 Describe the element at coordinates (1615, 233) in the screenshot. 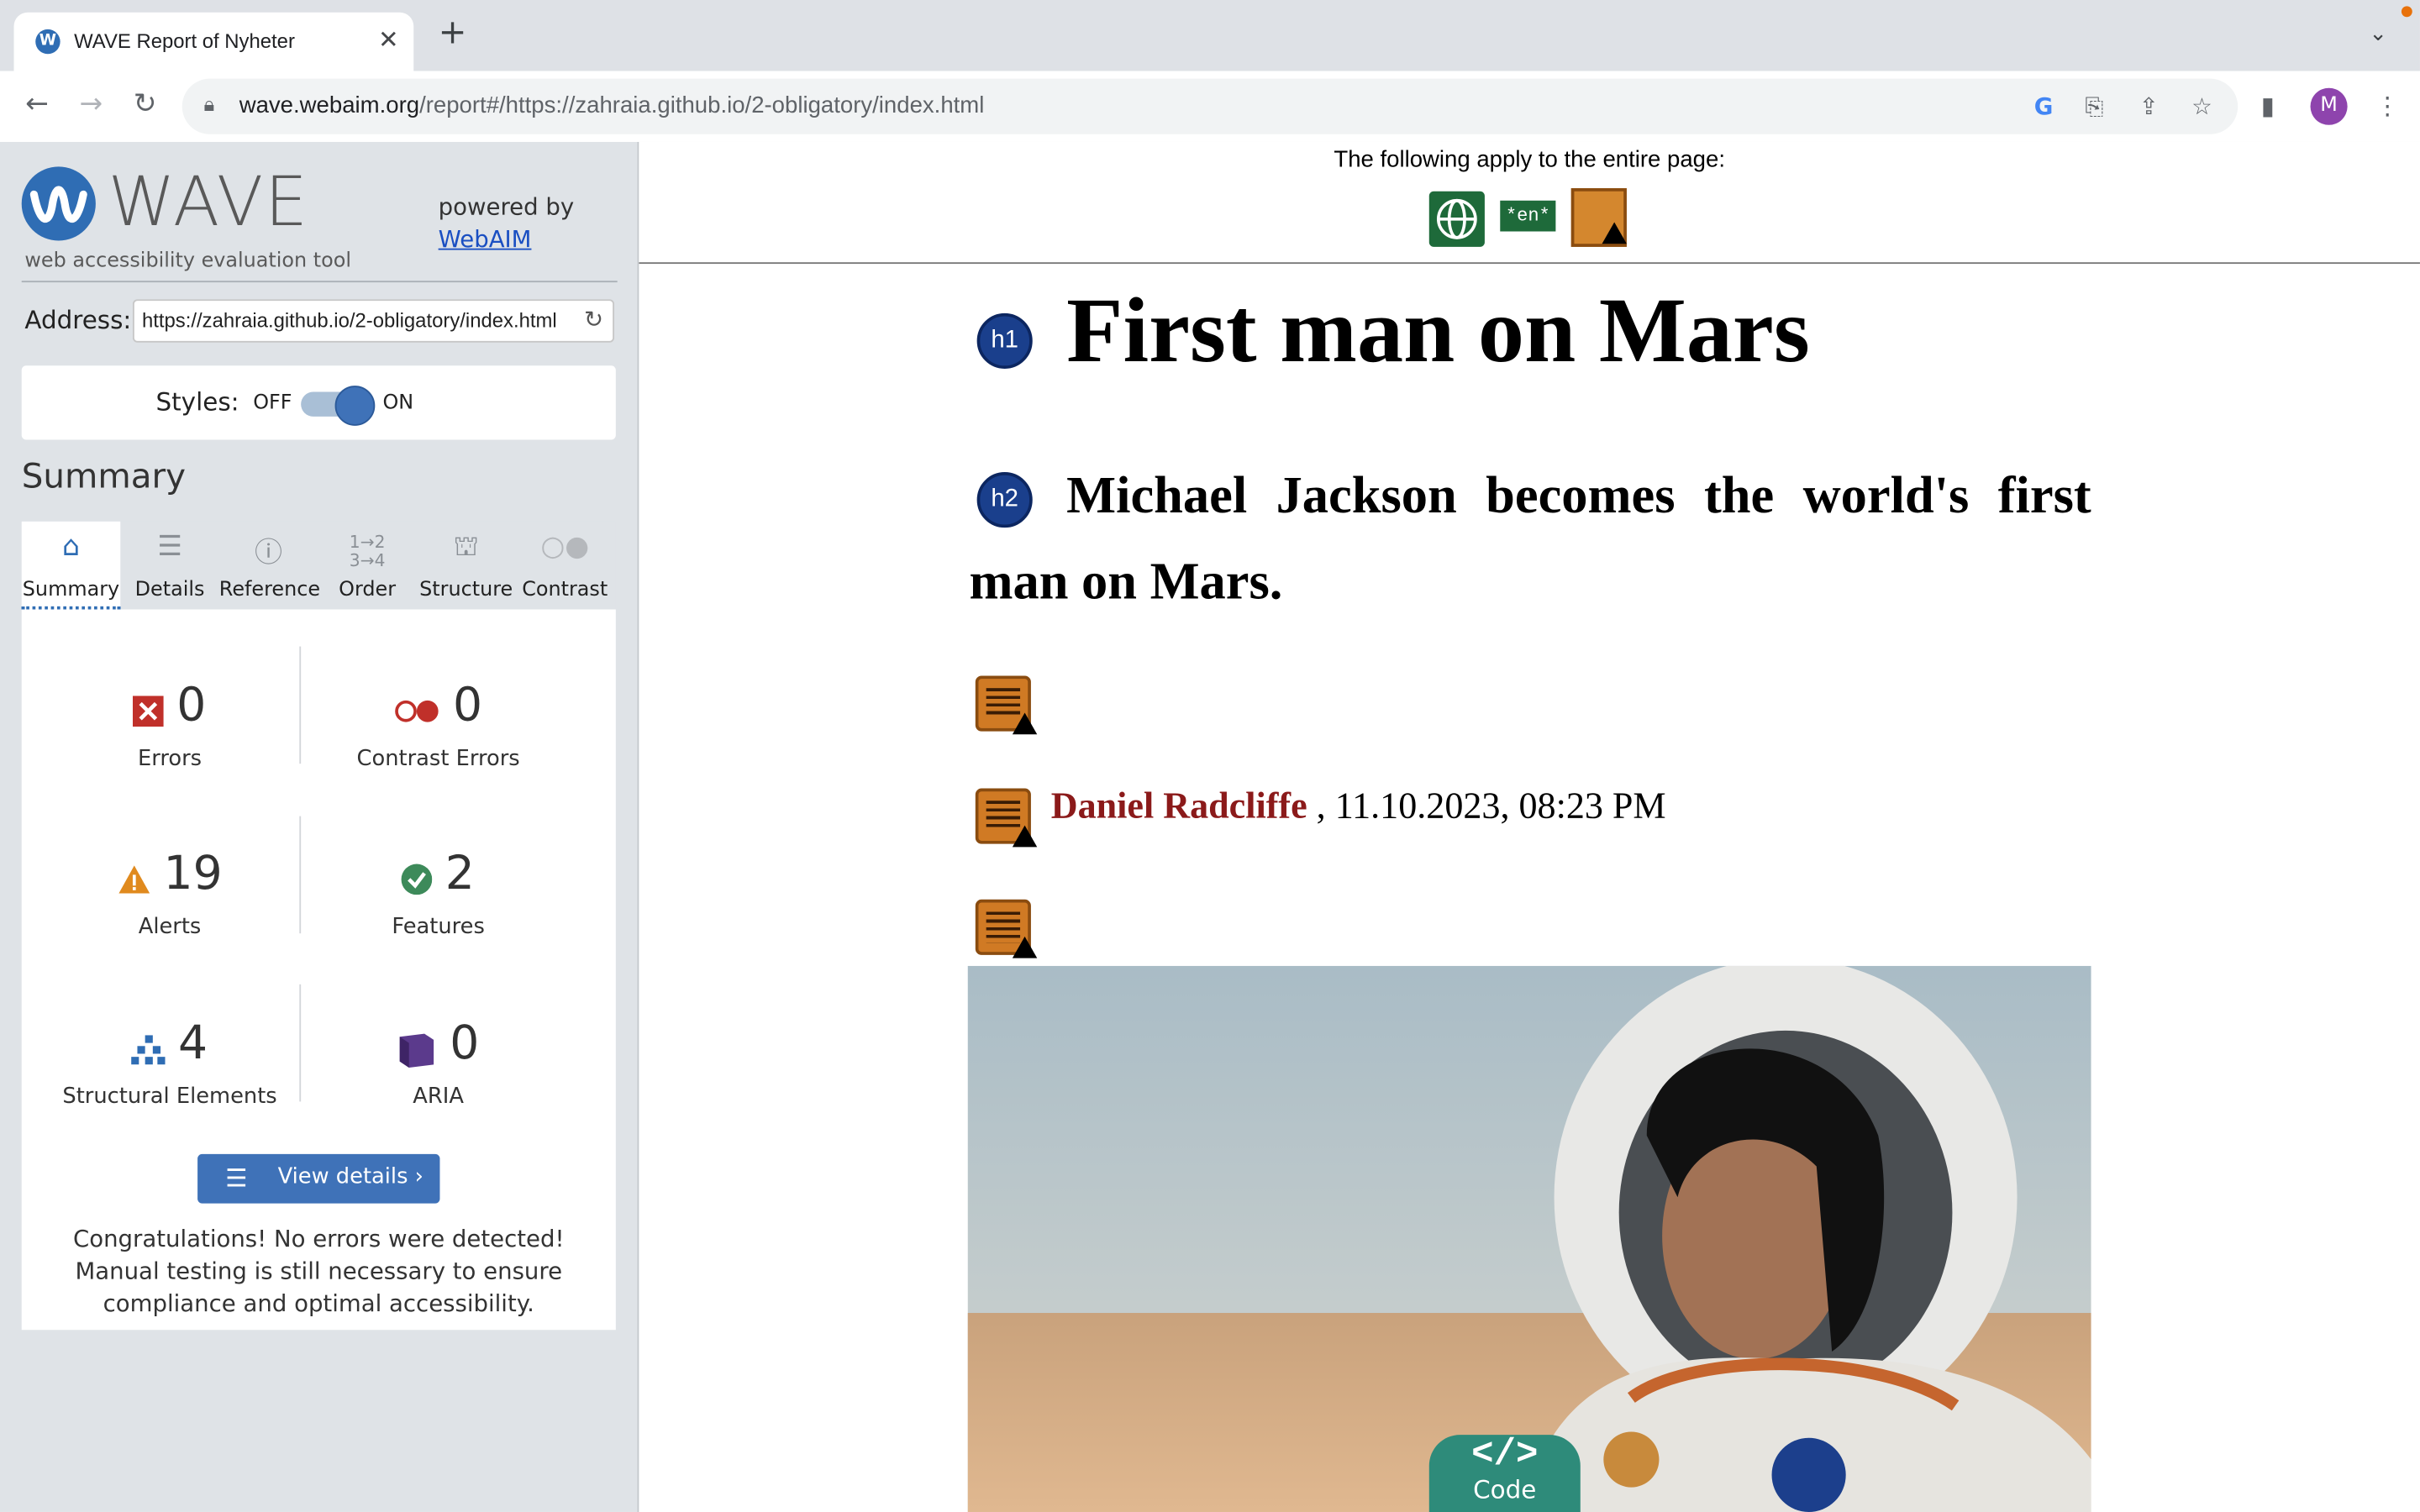

I see `warning-triangle-icon` at that location.